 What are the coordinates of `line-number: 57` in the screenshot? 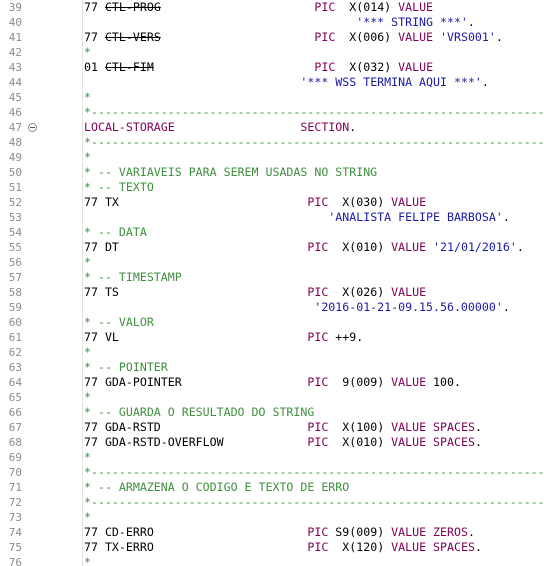 It's located at (15, 277).